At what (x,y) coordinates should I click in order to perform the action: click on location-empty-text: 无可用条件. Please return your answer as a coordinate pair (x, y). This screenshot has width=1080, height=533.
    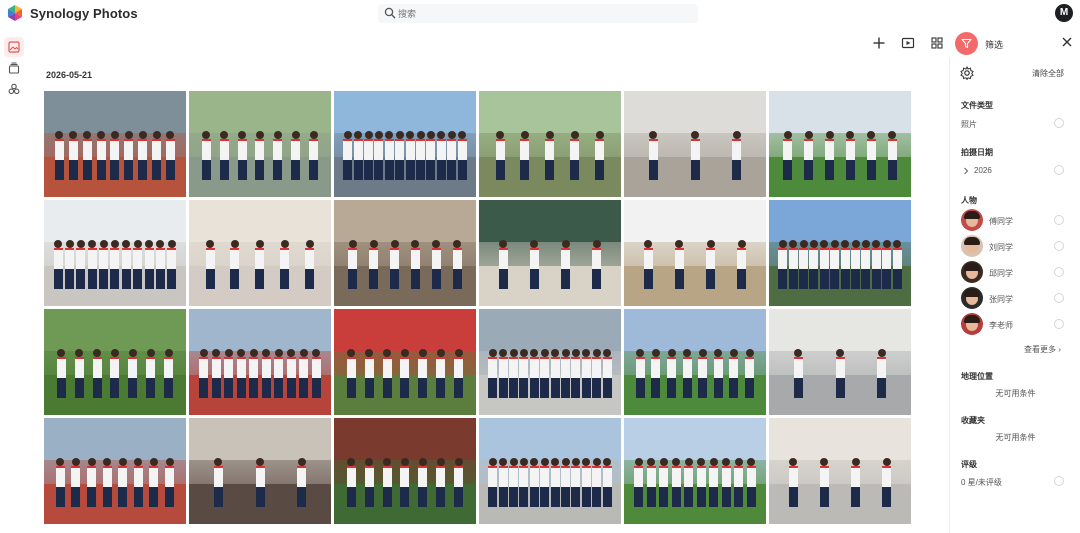
    Looking at the image, I should click on (1015, 393).